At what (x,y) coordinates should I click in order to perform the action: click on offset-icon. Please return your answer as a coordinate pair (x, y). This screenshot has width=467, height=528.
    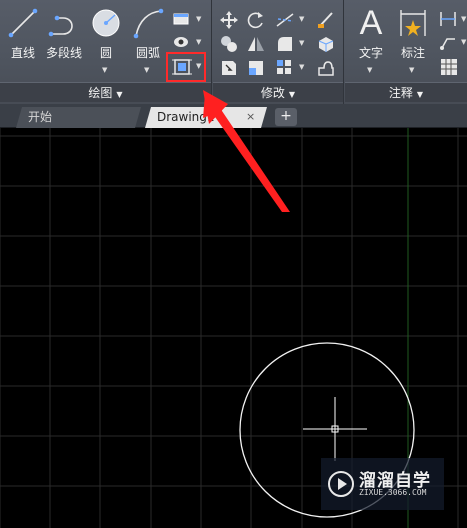
    Looking at the image, I should click on (326, 68).